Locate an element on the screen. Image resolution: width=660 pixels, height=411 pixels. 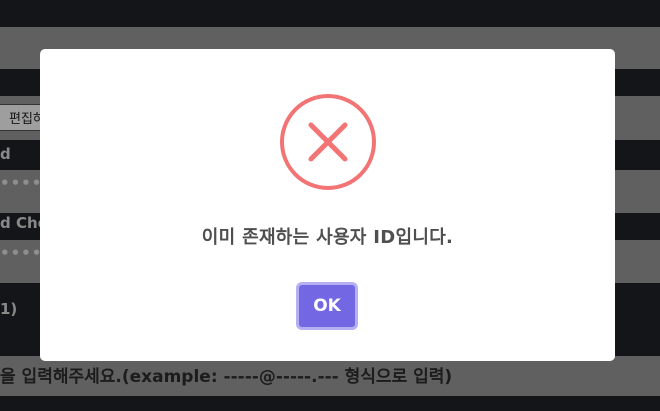
error-x-icon is located at coordinates (328, 142).